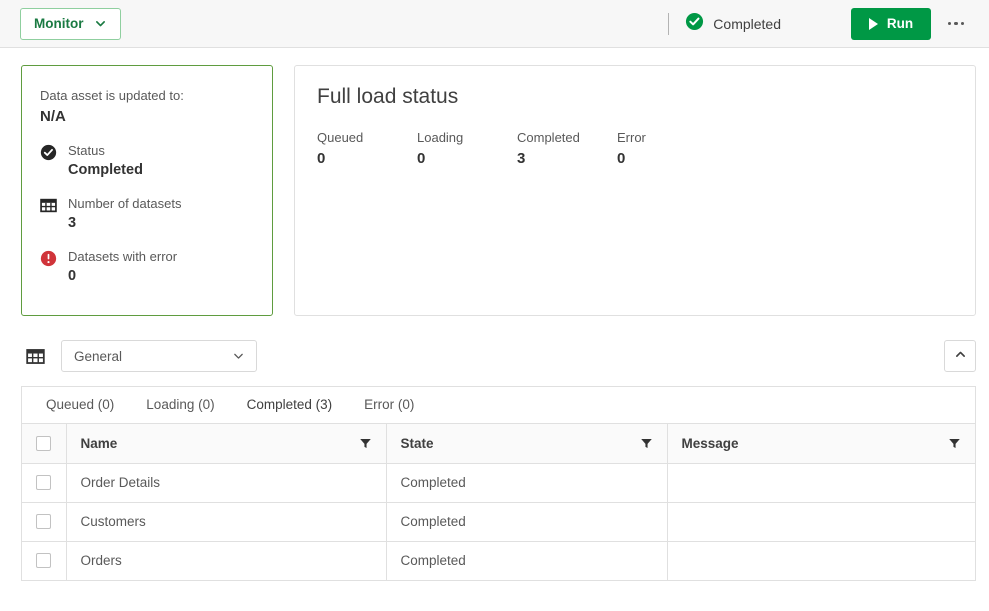  I want to click on more-options-button, so click(956, 24).